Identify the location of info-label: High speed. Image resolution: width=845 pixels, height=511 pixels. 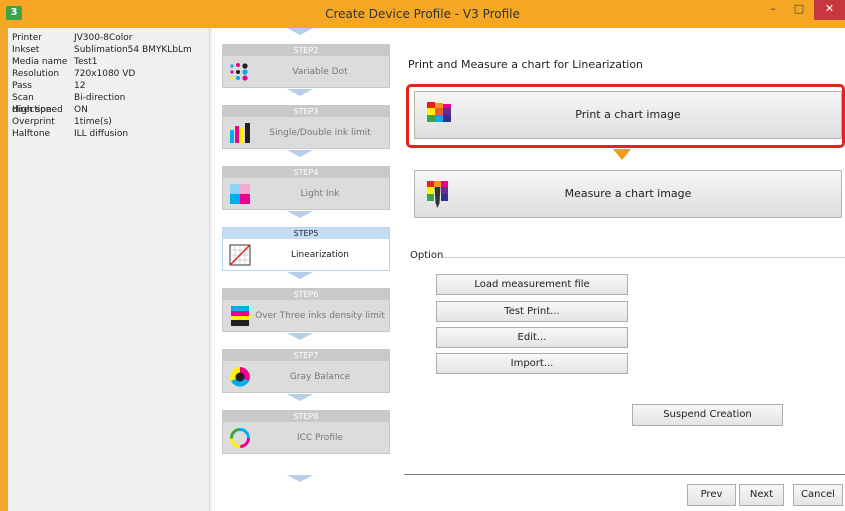
(37, 110).